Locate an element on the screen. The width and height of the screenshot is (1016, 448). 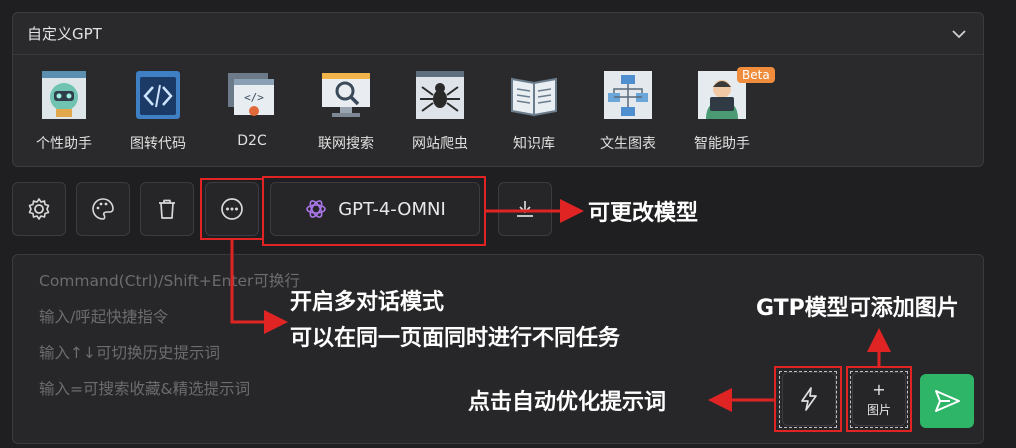
download-button is located at coordinates (525, 209).